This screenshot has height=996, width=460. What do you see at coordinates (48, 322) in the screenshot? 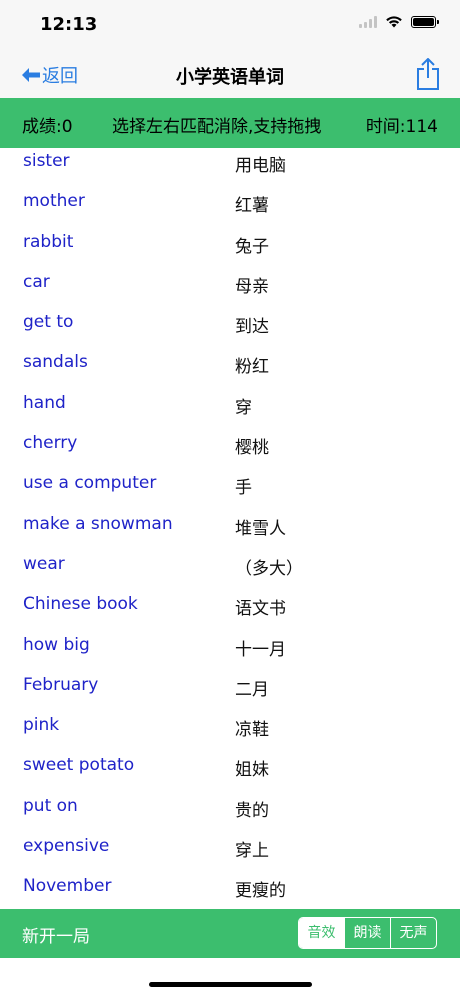
I see `english-word: get to` at bounding box center [48, 322].